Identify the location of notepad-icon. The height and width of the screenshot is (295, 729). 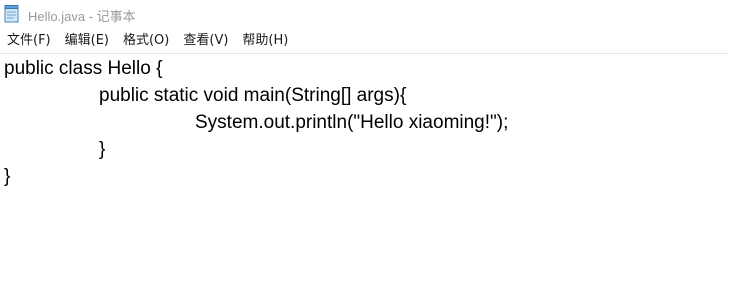
(12, 14).